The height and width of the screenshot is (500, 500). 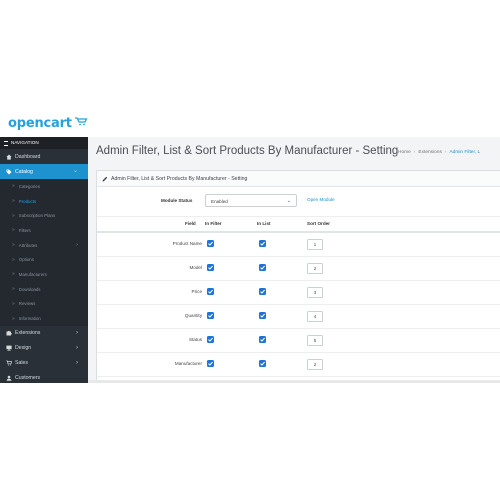 What do you see at coordinates (251, 200) in the screenshot?
I see `module-status-select: Enabled ⌄` at bounding box center [251, 200].